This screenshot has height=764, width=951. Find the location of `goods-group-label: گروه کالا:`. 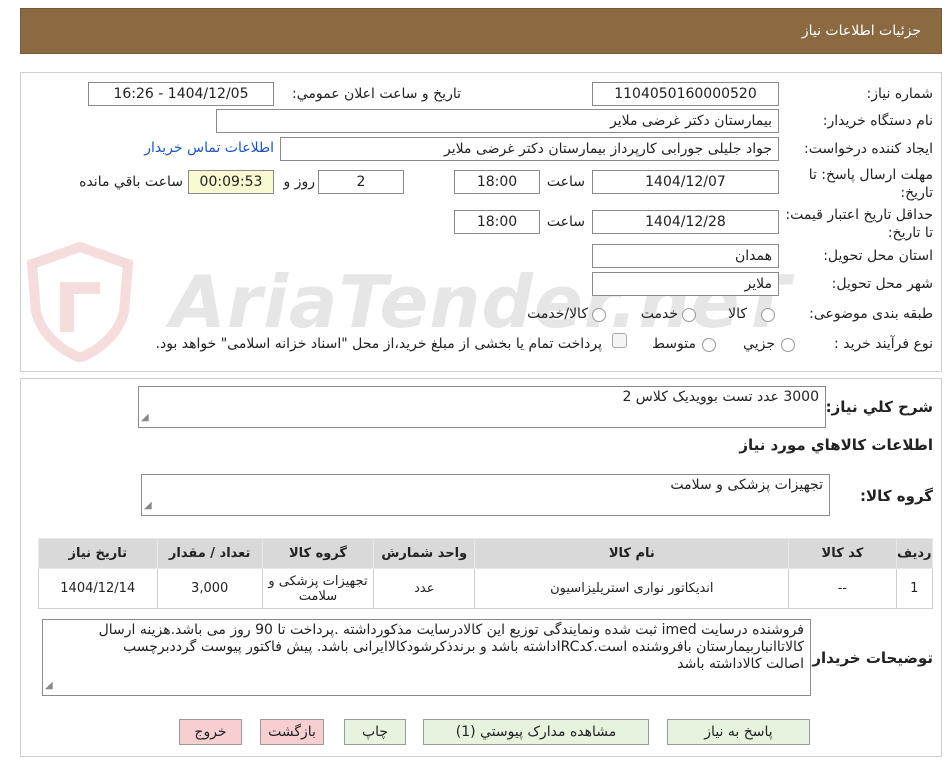

goods-group-label: گروه کالا: is located at coordinates (896, 496).